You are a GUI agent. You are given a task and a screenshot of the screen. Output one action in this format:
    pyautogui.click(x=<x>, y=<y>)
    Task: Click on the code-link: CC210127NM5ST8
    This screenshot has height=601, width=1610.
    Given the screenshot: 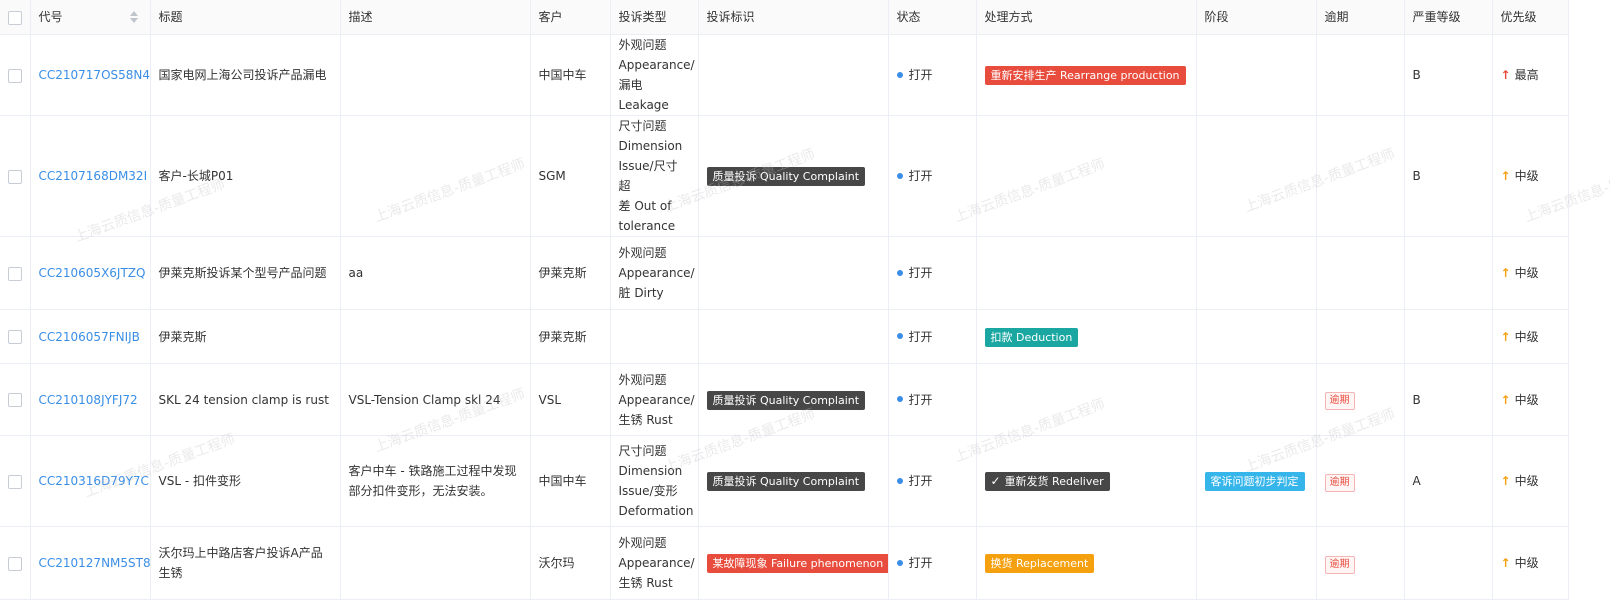 What is the action you would take?
    pyautogui.click(x=94, y=563)
    